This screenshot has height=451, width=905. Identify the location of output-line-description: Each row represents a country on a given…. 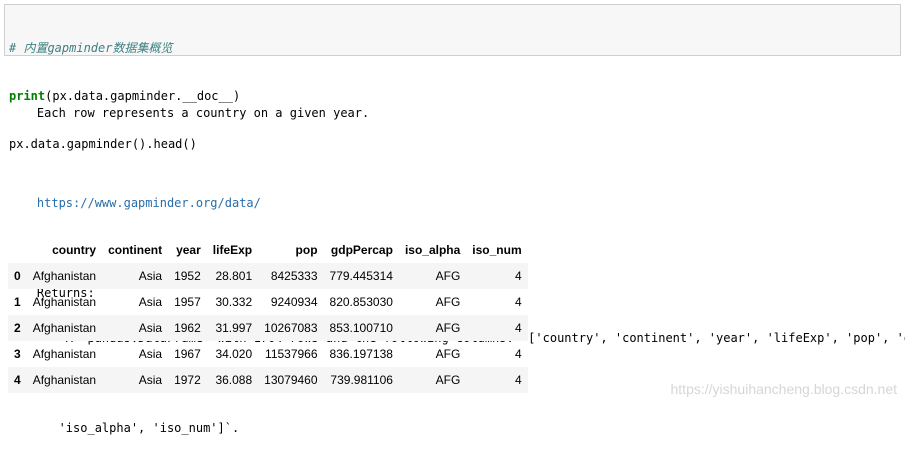
(189, 113).